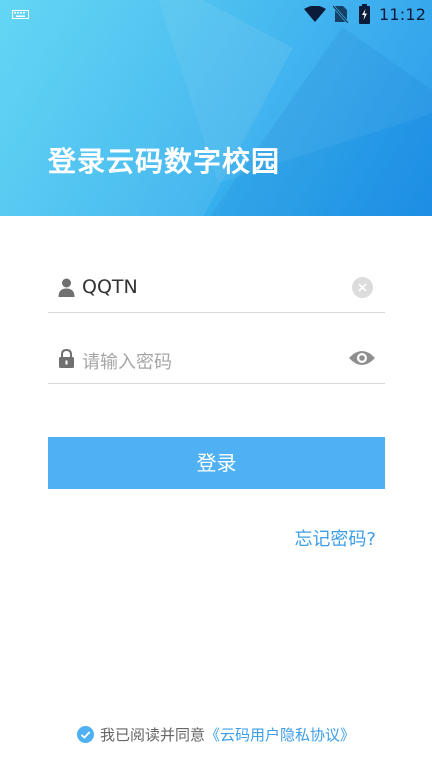  Describe the element at coordinates (216, 463) in the screenshot. I see `login-button: 登录` at that location.